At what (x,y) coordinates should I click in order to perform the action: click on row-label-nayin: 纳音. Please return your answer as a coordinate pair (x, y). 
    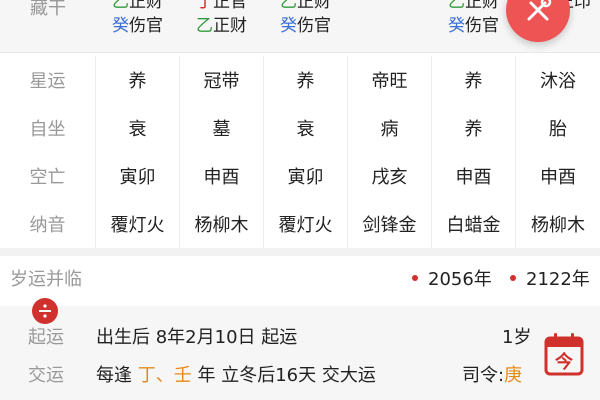
    Looking at the image, I should click on (48, 224).